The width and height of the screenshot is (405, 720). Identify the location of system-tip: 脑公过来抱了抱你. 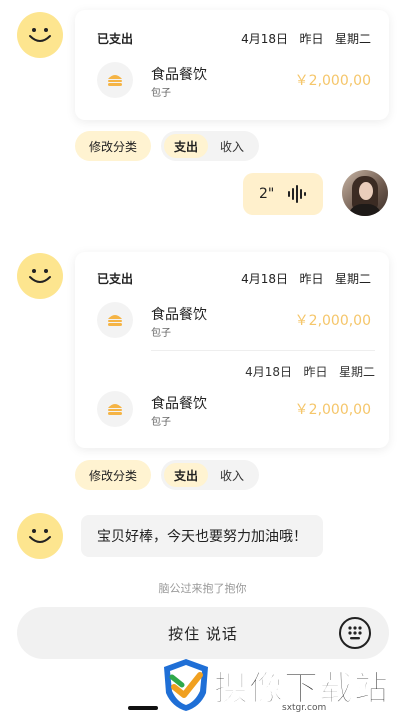
(202, 588).